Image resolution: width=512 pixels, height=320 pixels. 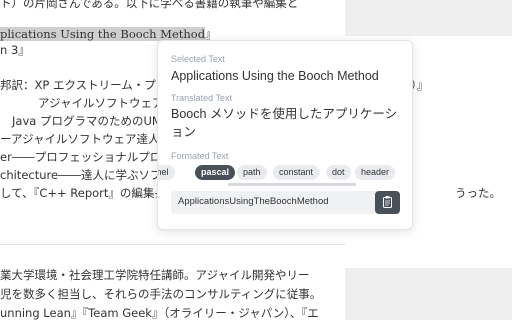 I want to click on formatted-result-field: ApplicationsUsingTheBoochMethod, so click(x=285, y=202).